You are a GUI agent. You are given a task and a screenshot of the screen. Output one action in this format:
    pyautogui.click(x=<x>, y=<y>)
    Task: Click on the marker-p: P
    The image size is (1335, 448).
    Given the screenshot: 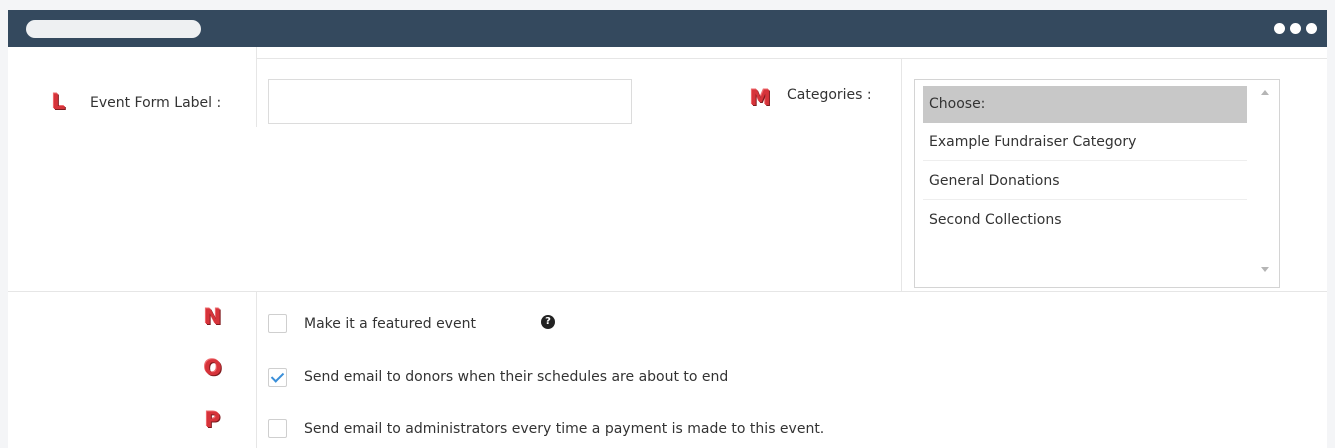 What is the action you would take?
    pyautogui.click(x=213, y=420)
    